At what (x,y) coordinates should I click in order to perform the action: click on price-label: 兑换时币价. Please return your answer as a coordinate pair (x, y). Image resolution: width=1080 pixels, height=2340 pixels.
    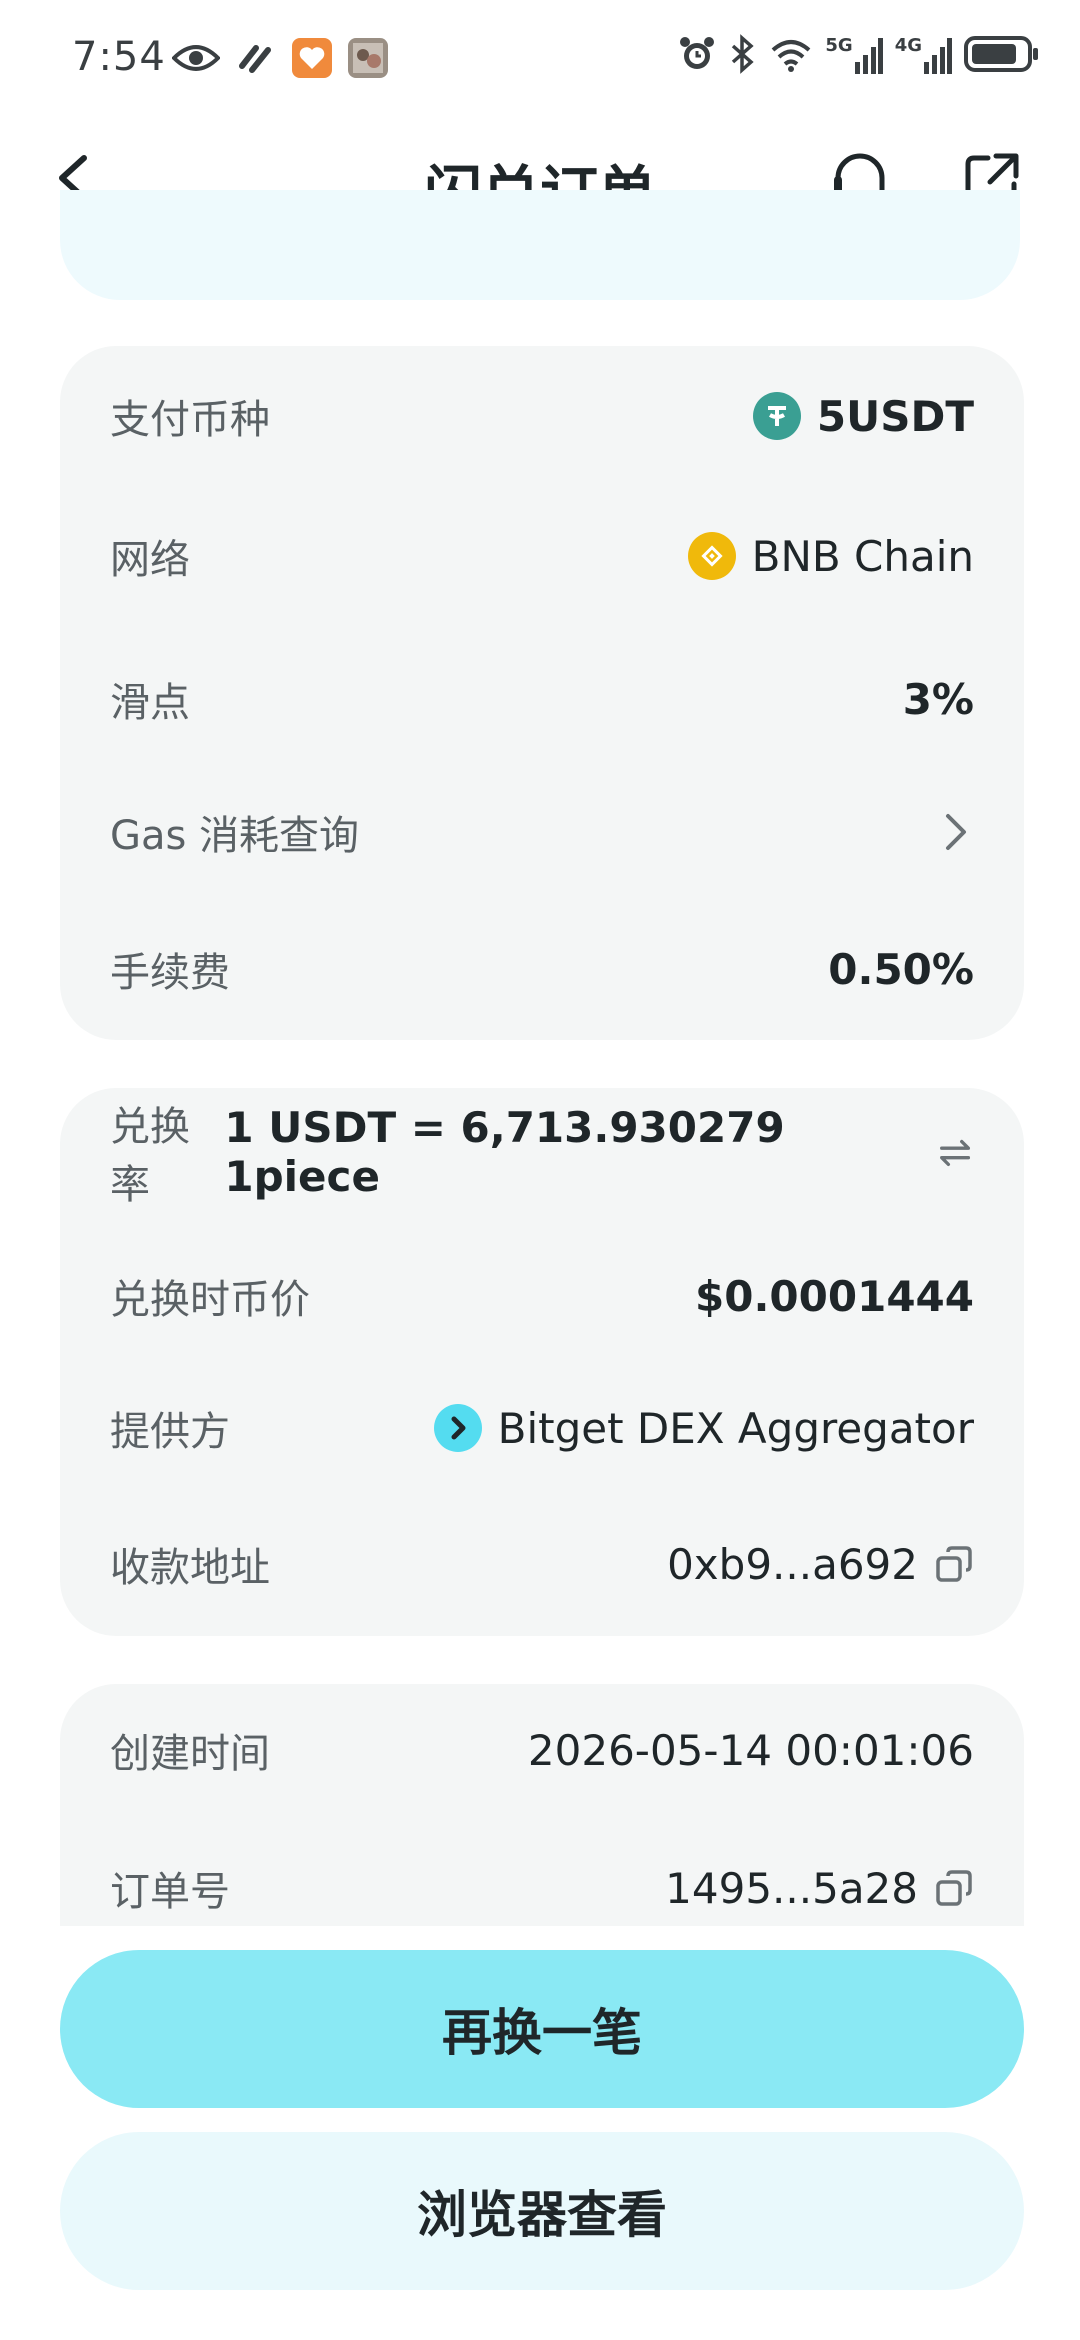
    Looking at the image, I should click on (210, 1300).